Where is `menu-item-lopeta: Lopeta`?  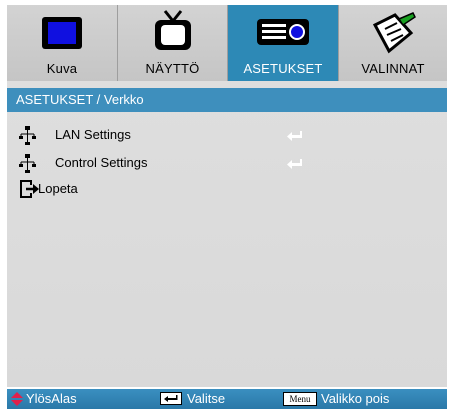
menu-item-lopeta: Lopeta is located at coordinates (227, 190).